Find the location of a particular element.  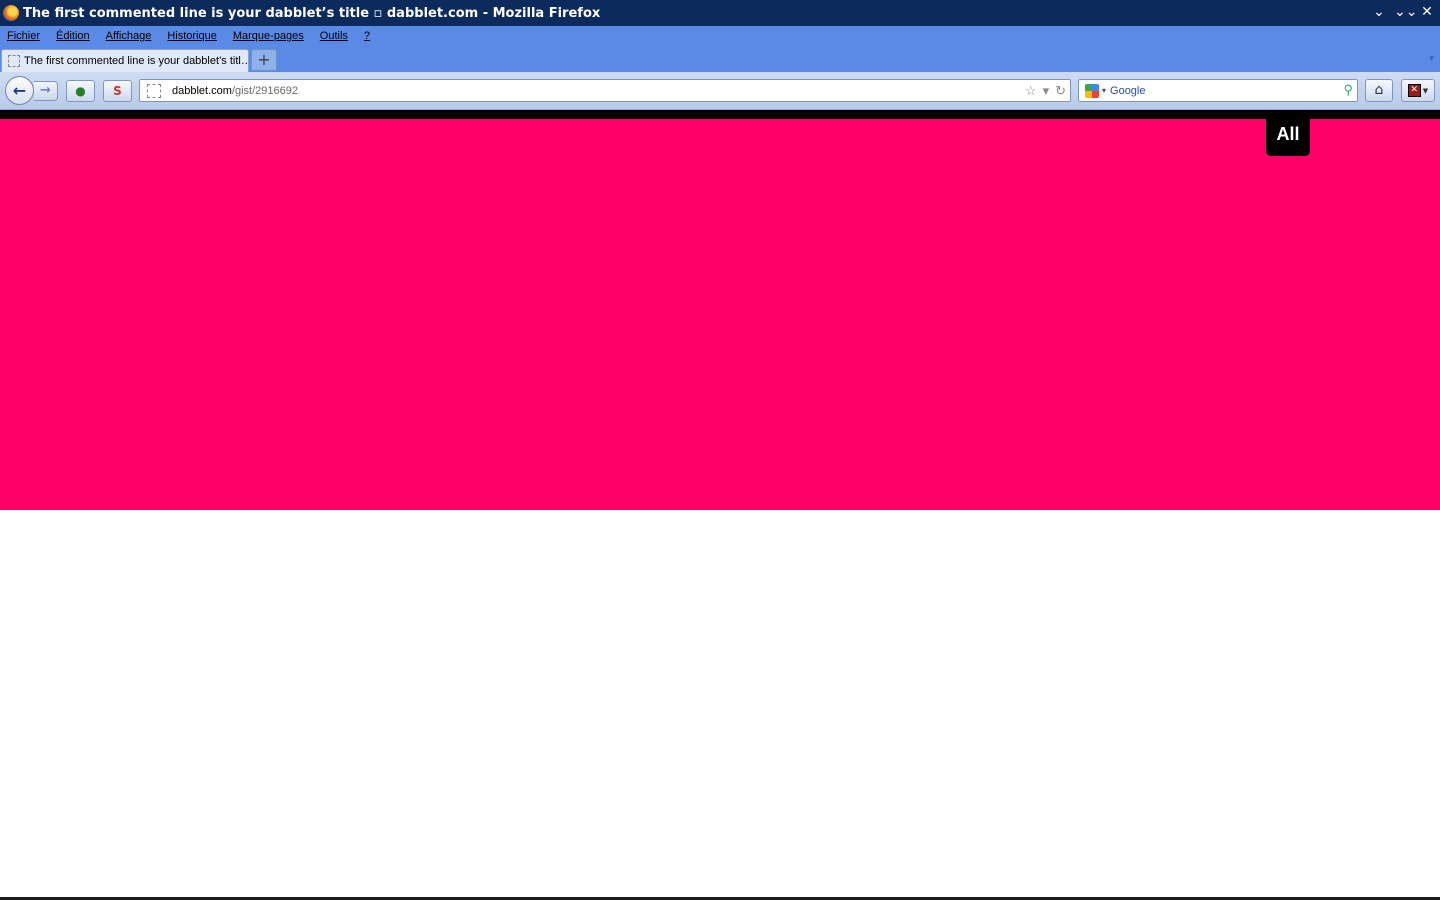

menu-help: ? is located at coordinates (367, 36).